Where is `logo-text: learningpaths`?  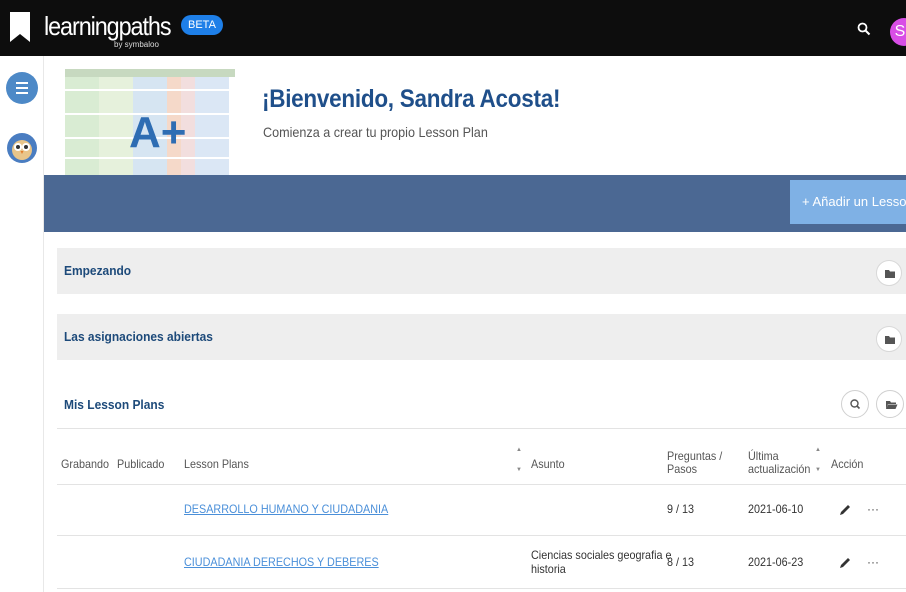
logo-text: learningpaths is located at coordinates (108, 26).